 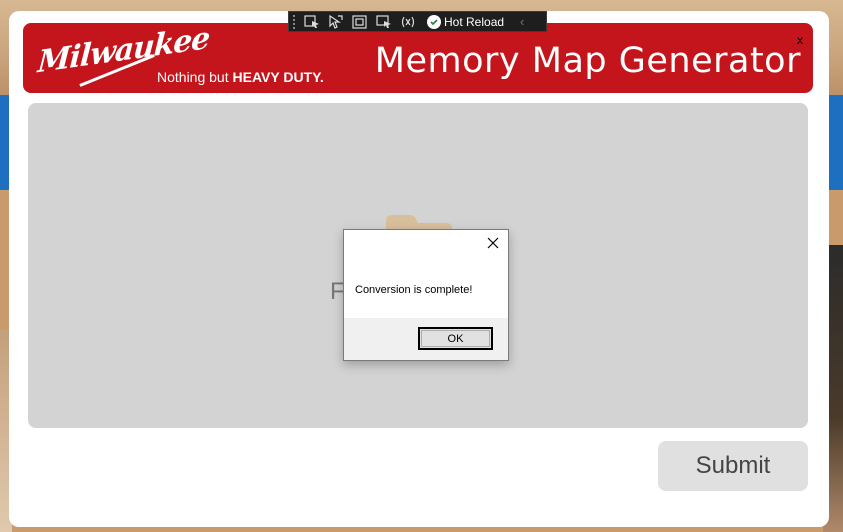 What do you see at coordinates (434, 21) in the screenshot?
I see `hot-reload-check-icon` at bounding box center [434, 21].